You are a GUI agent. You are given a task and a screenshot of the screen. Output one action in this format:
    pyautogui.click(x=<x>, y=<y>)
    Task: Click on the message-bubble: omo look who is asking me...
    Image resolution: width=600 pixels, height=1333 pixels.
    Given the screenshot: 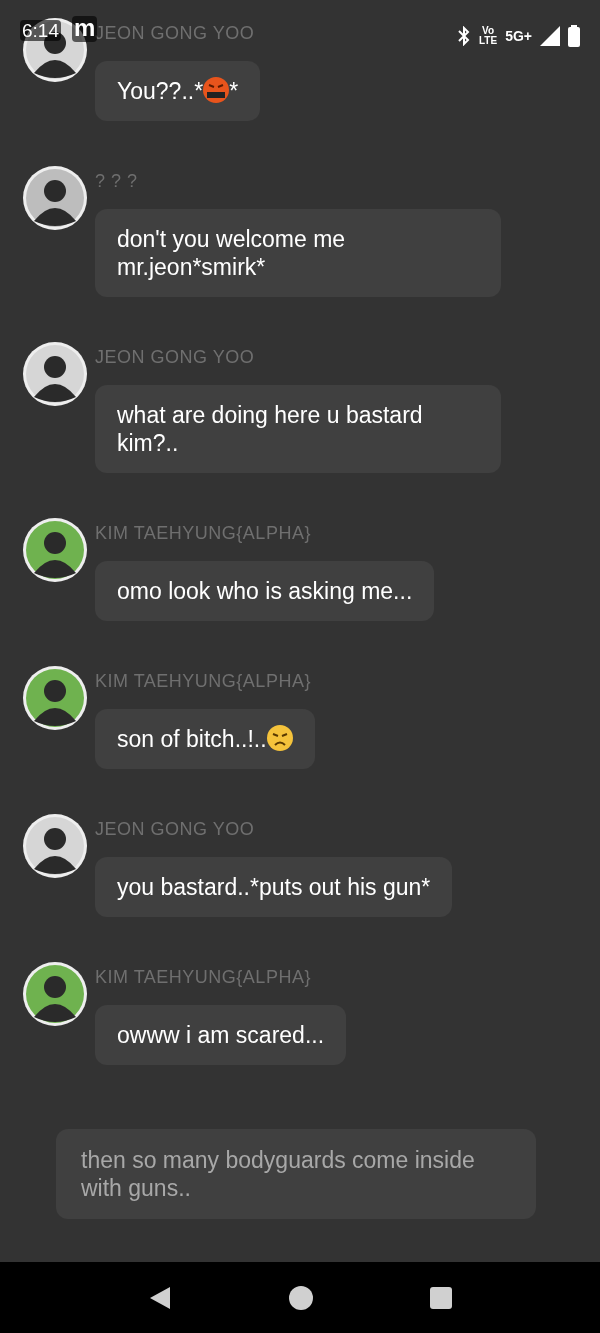 What is the action you would take?
    pyautogui.click(x=265, y=591)
    